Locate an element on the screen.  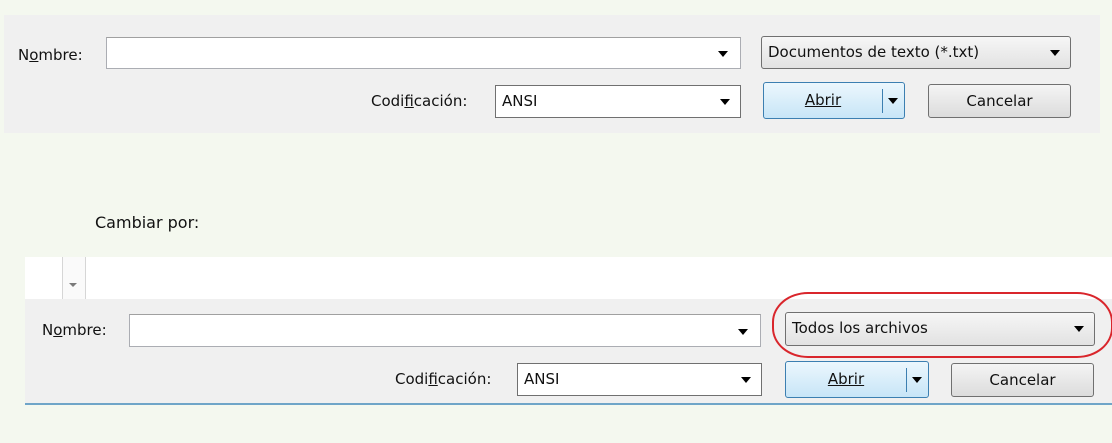
open-split-divider is located at coordinates (882, 101).